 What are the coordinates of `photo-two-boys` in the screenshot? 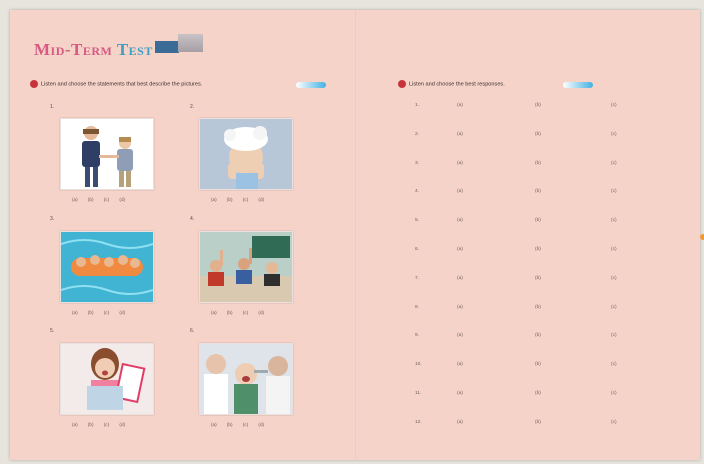 It's located at (107, 154).